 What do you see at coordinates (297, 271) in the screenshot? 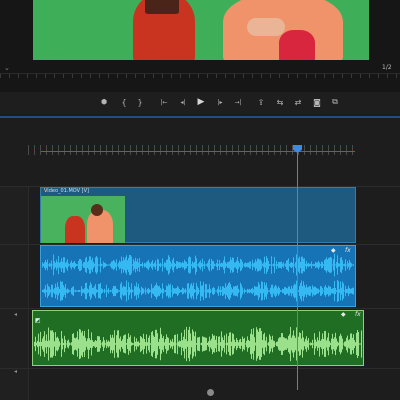
I see `playhead-line` at bounding box center [297, 271].